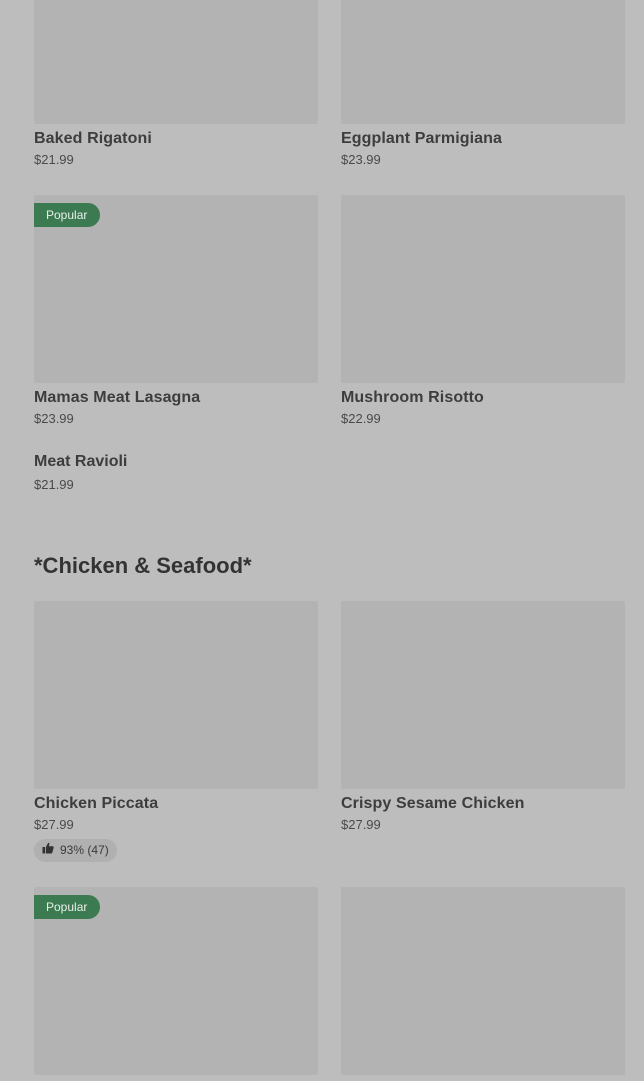 The width and height of the screenshot is (644, 1081). What do you see at coordinates (361, 418) in the screenshot?
I see `menu-item-price: $22.99` at bounding box center [361, 418].